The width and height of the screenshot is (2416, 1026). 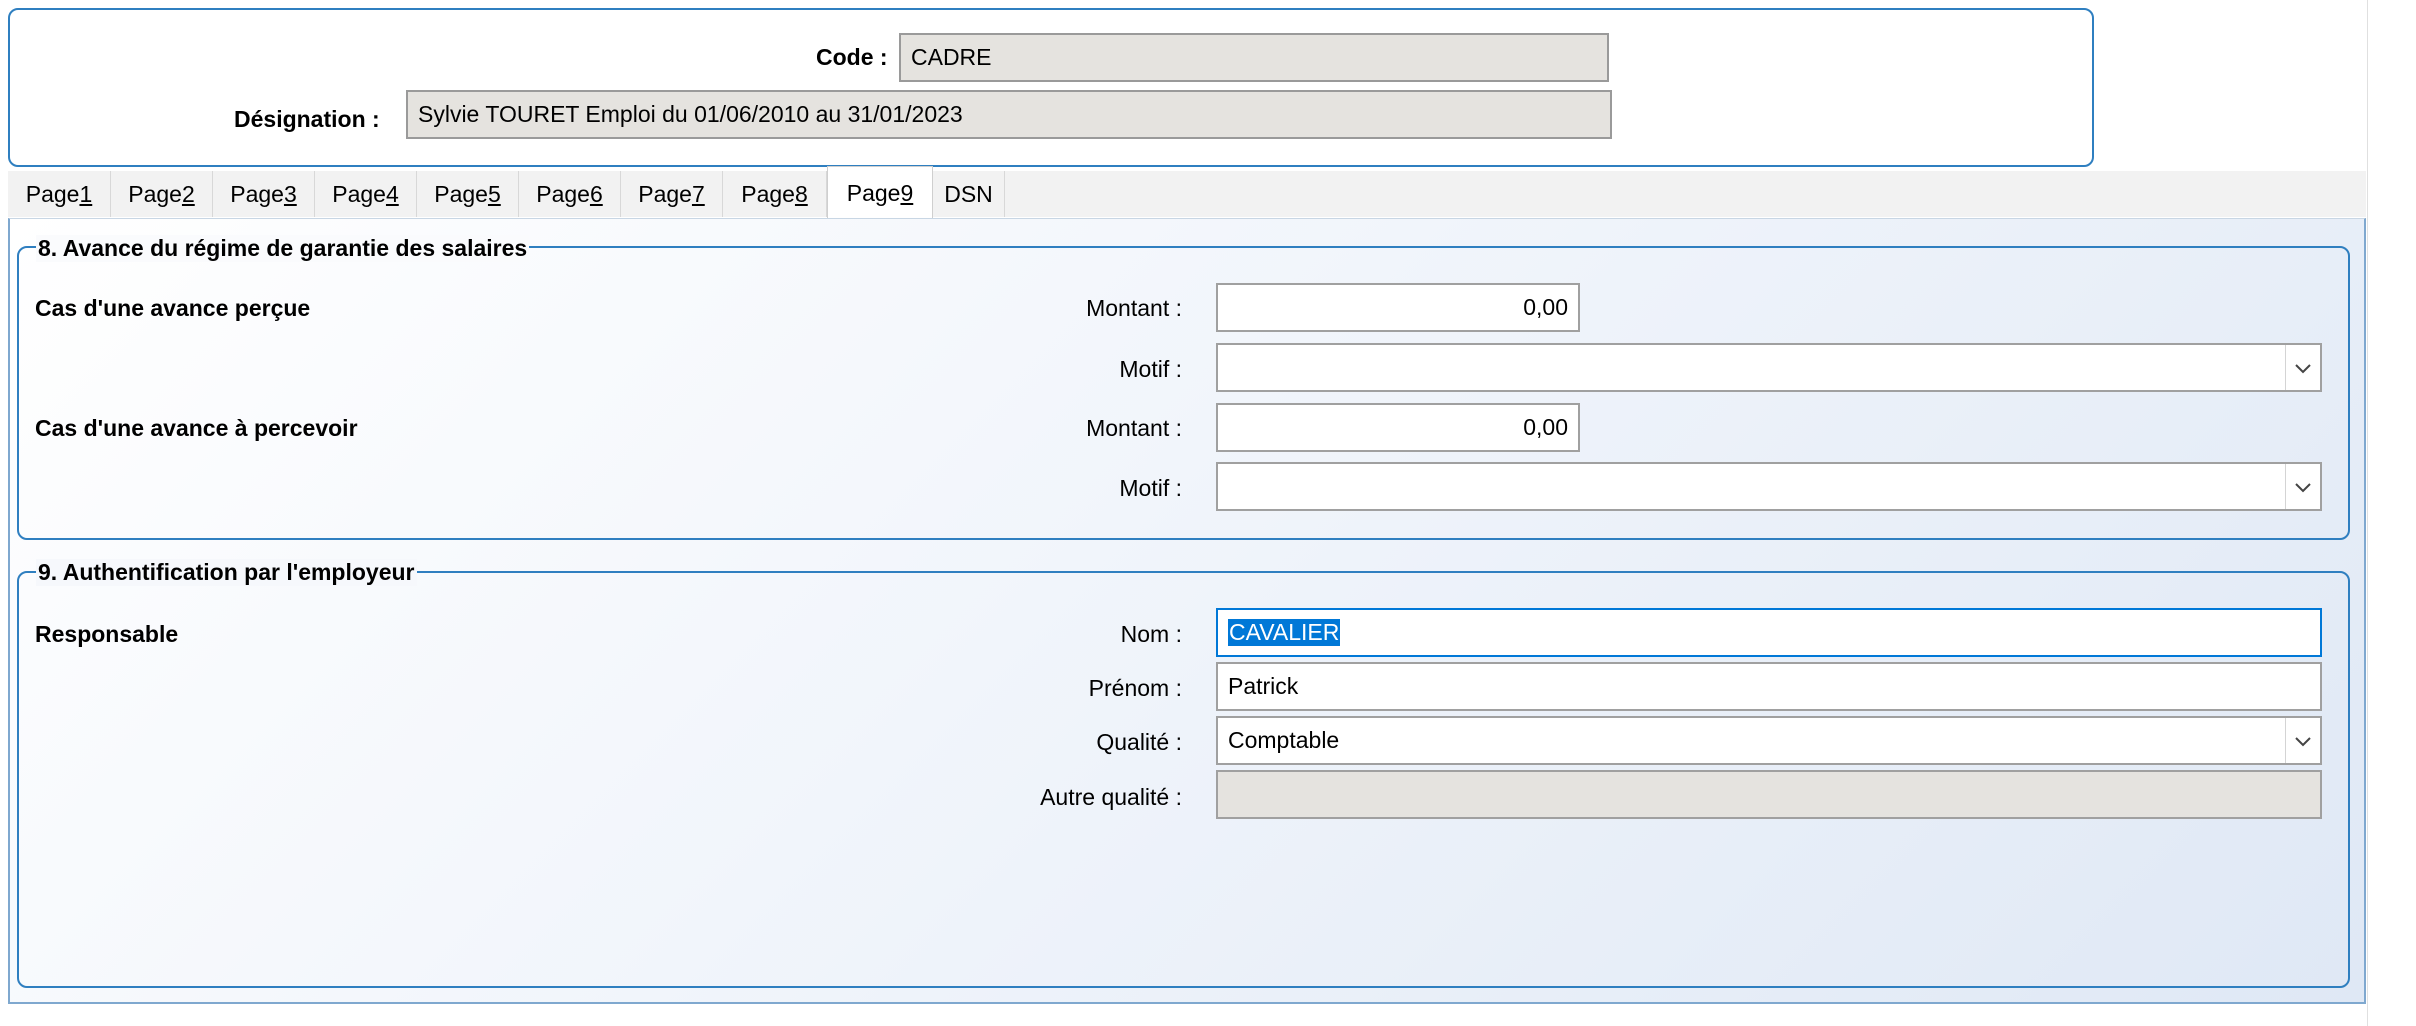 I want to click on motif-percevoir-select, so click(x=1769, y=486).